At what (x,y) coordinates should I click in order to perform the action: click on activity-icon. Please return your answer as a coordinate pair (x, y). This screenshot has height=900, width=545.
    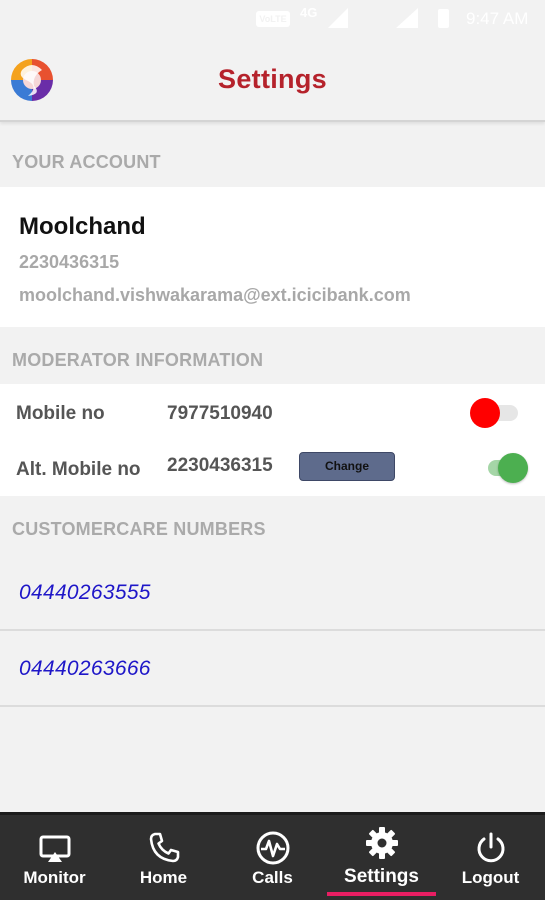
    Looking at the image, I should click on (272, 848).